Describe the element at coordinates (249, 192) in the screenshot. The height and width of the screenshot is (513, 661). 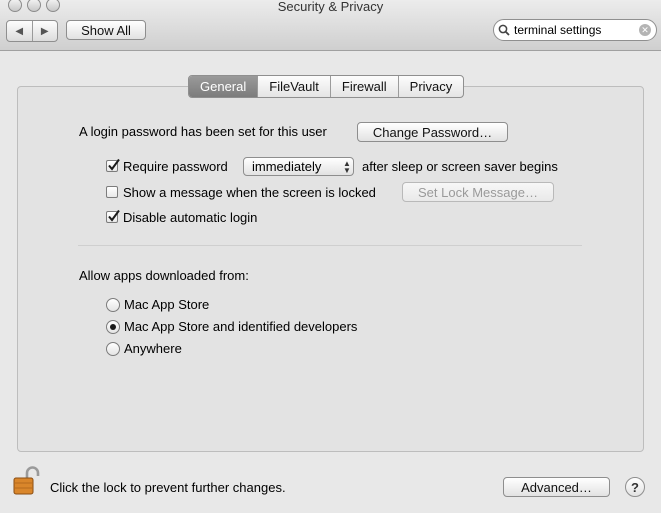
I see `show-message-label: Show a message when the screen is locked` at that location.